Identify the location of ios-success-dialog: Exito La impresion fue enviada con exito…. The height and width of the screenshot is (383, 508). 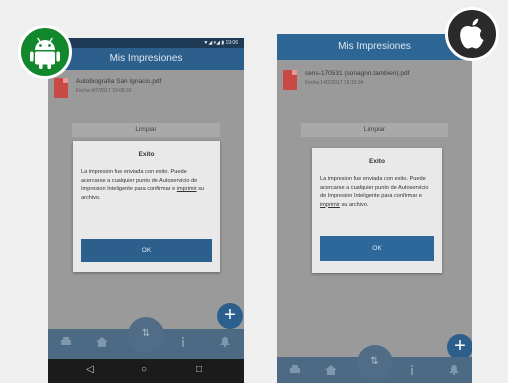
(377, 210).